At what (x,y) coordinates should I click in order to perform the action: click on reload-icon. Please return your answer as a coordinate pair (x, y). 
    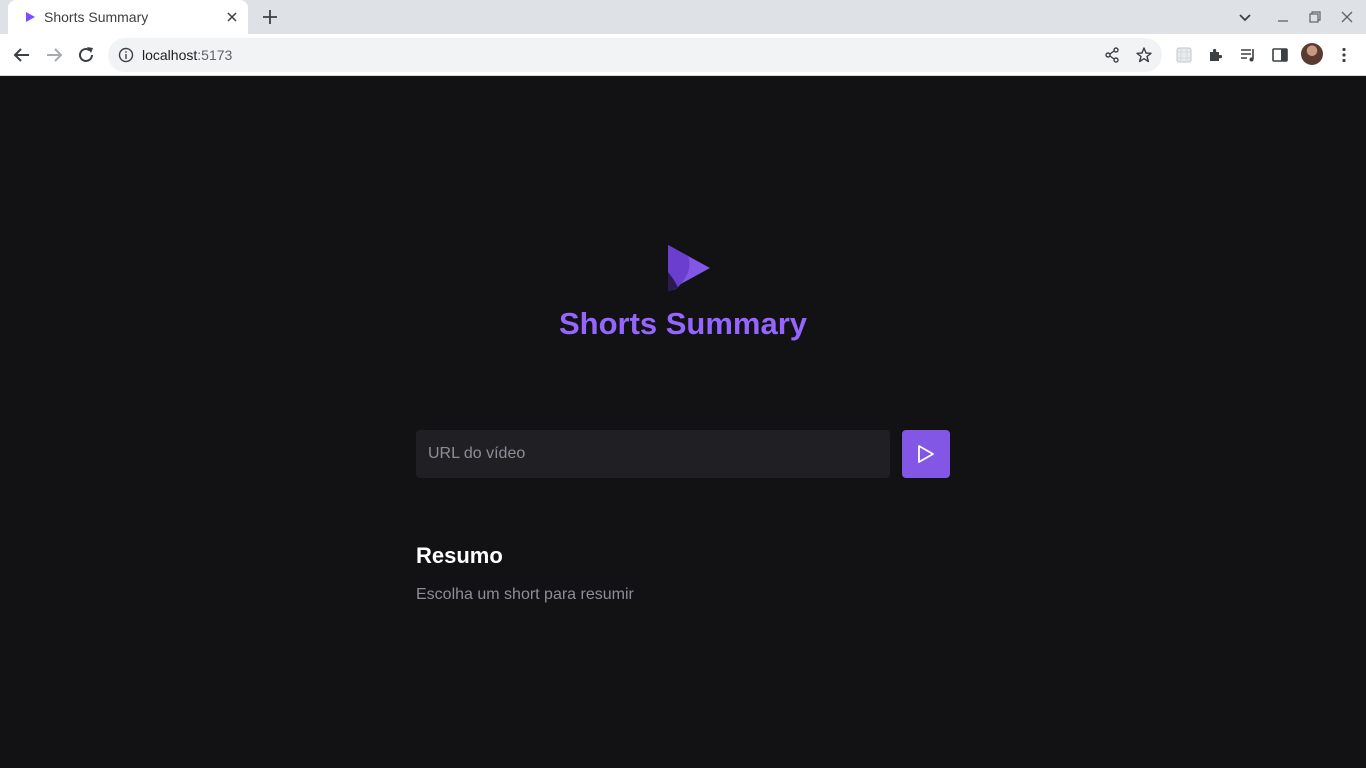
    Looking at the image, I should click on (86, 55).